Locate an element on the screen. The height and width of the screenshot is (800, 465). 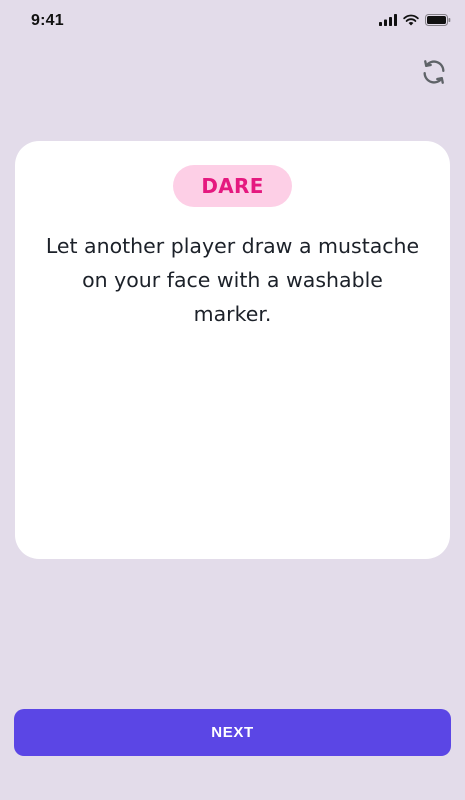
status-bar: 9:41 is located at coordinates (232, 22).